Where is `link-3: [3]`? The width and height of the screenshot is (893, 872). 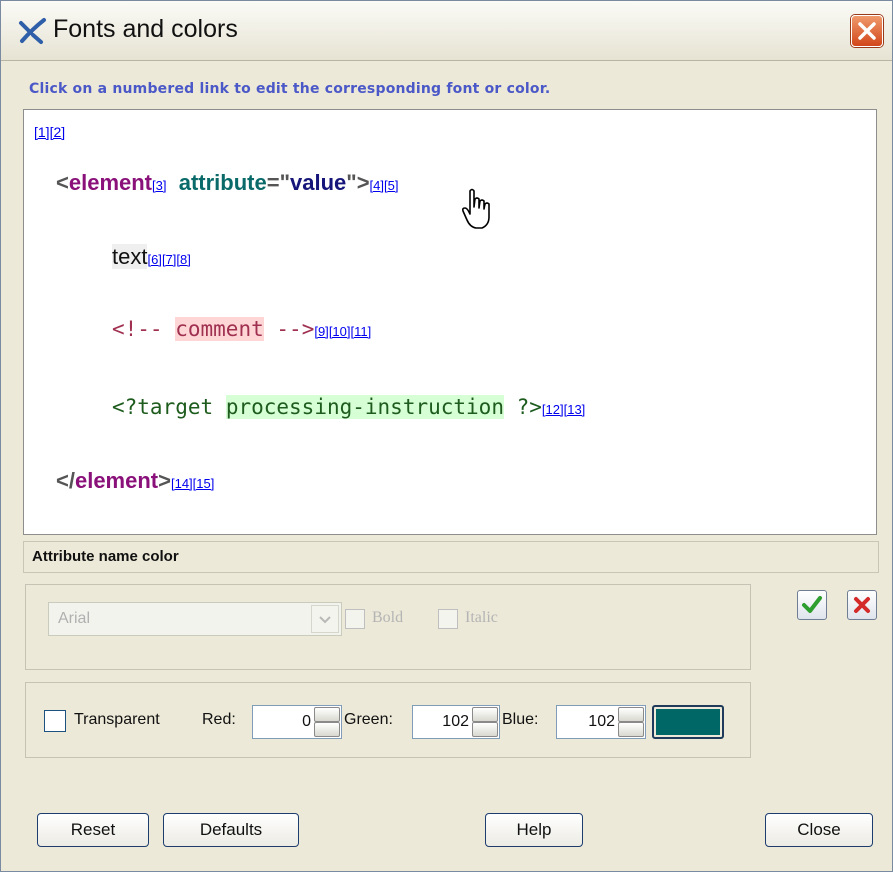 link-3: [3] is located at coordinates (159, 185).